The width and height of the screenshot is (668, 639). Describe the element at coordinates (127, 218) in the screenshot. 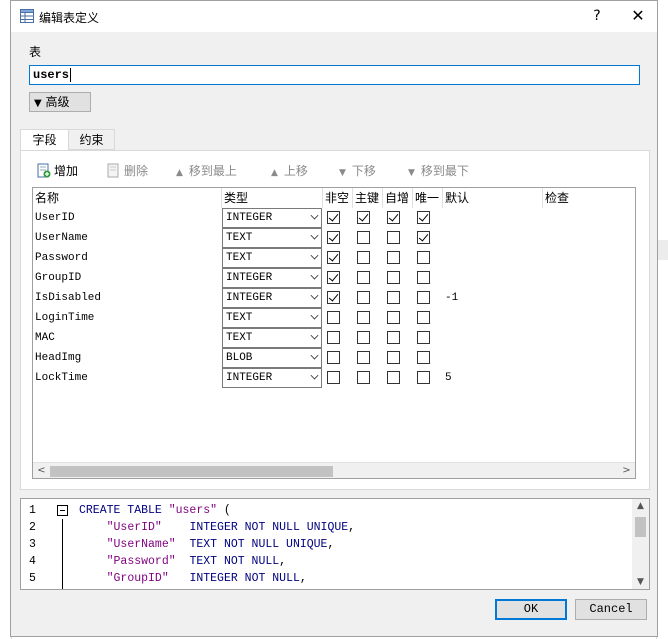

I see `field-name: UserID` at that location.